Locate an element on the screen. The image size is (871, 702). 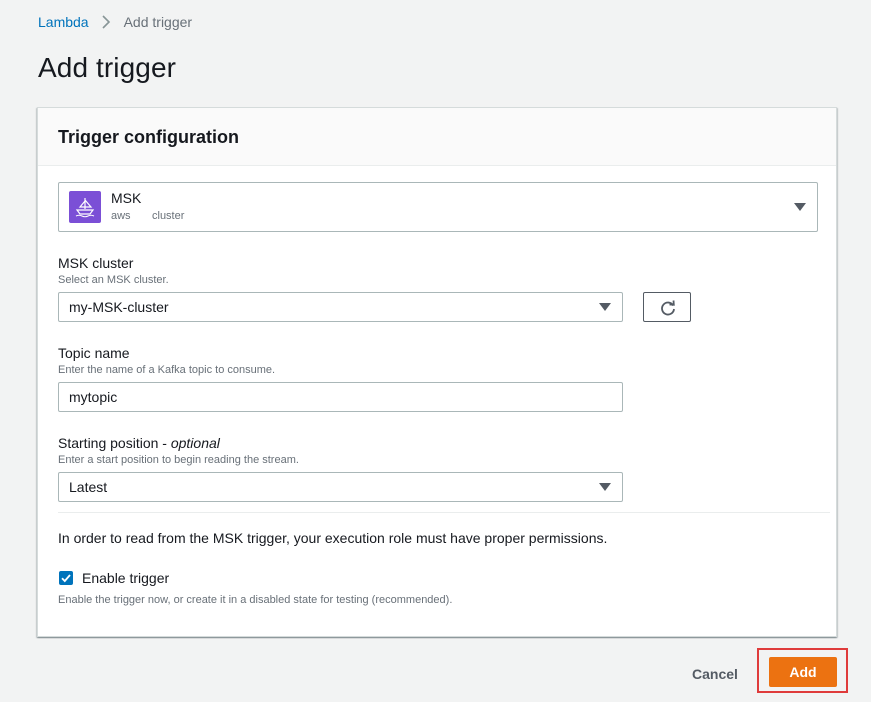
starting-position-select: Latest is located at coordinates (340, 487).